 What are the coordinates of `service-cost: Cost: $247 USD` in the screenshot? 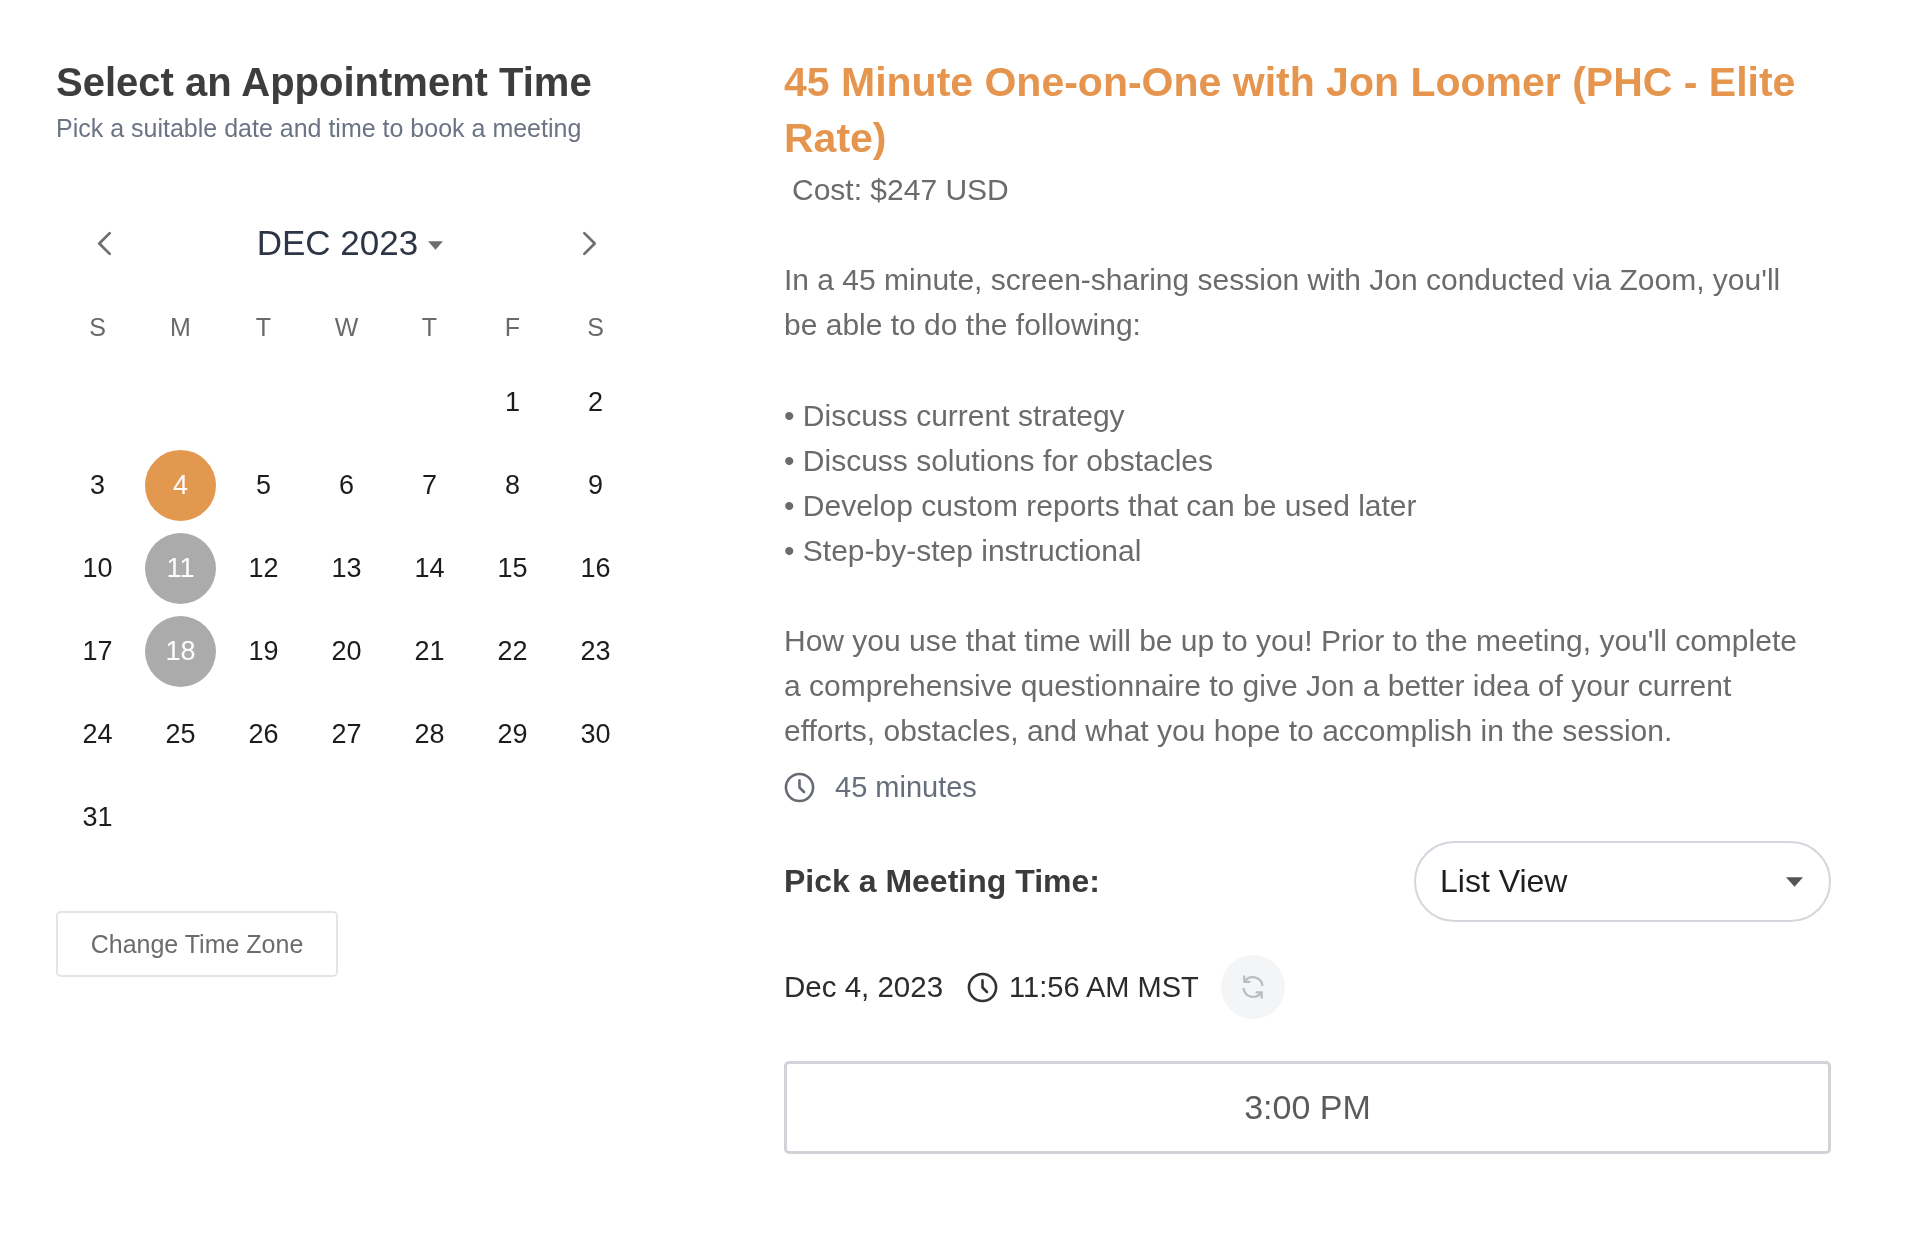 It's located at (900, 190).